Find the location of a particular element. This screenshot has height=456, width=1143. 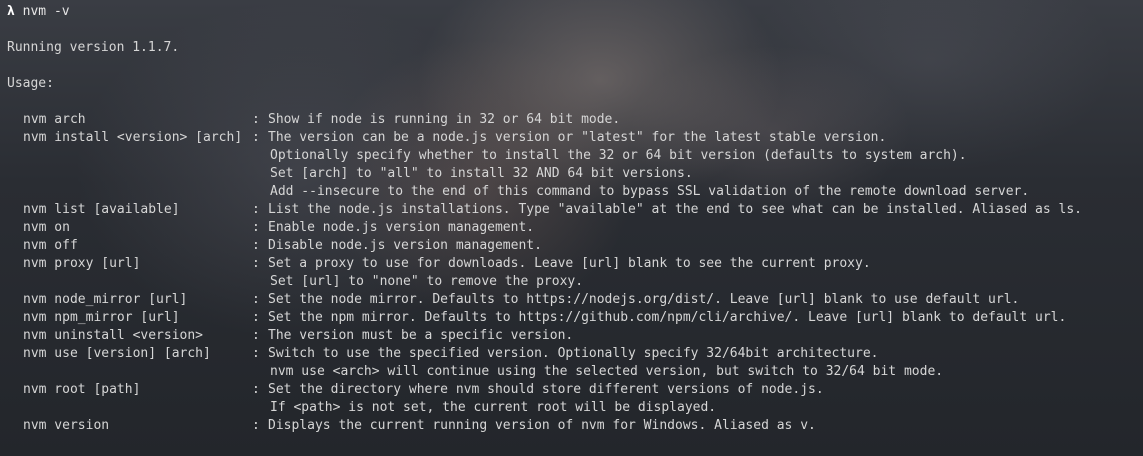

prompt-symbol: λ is located at coordinates (11, 11).